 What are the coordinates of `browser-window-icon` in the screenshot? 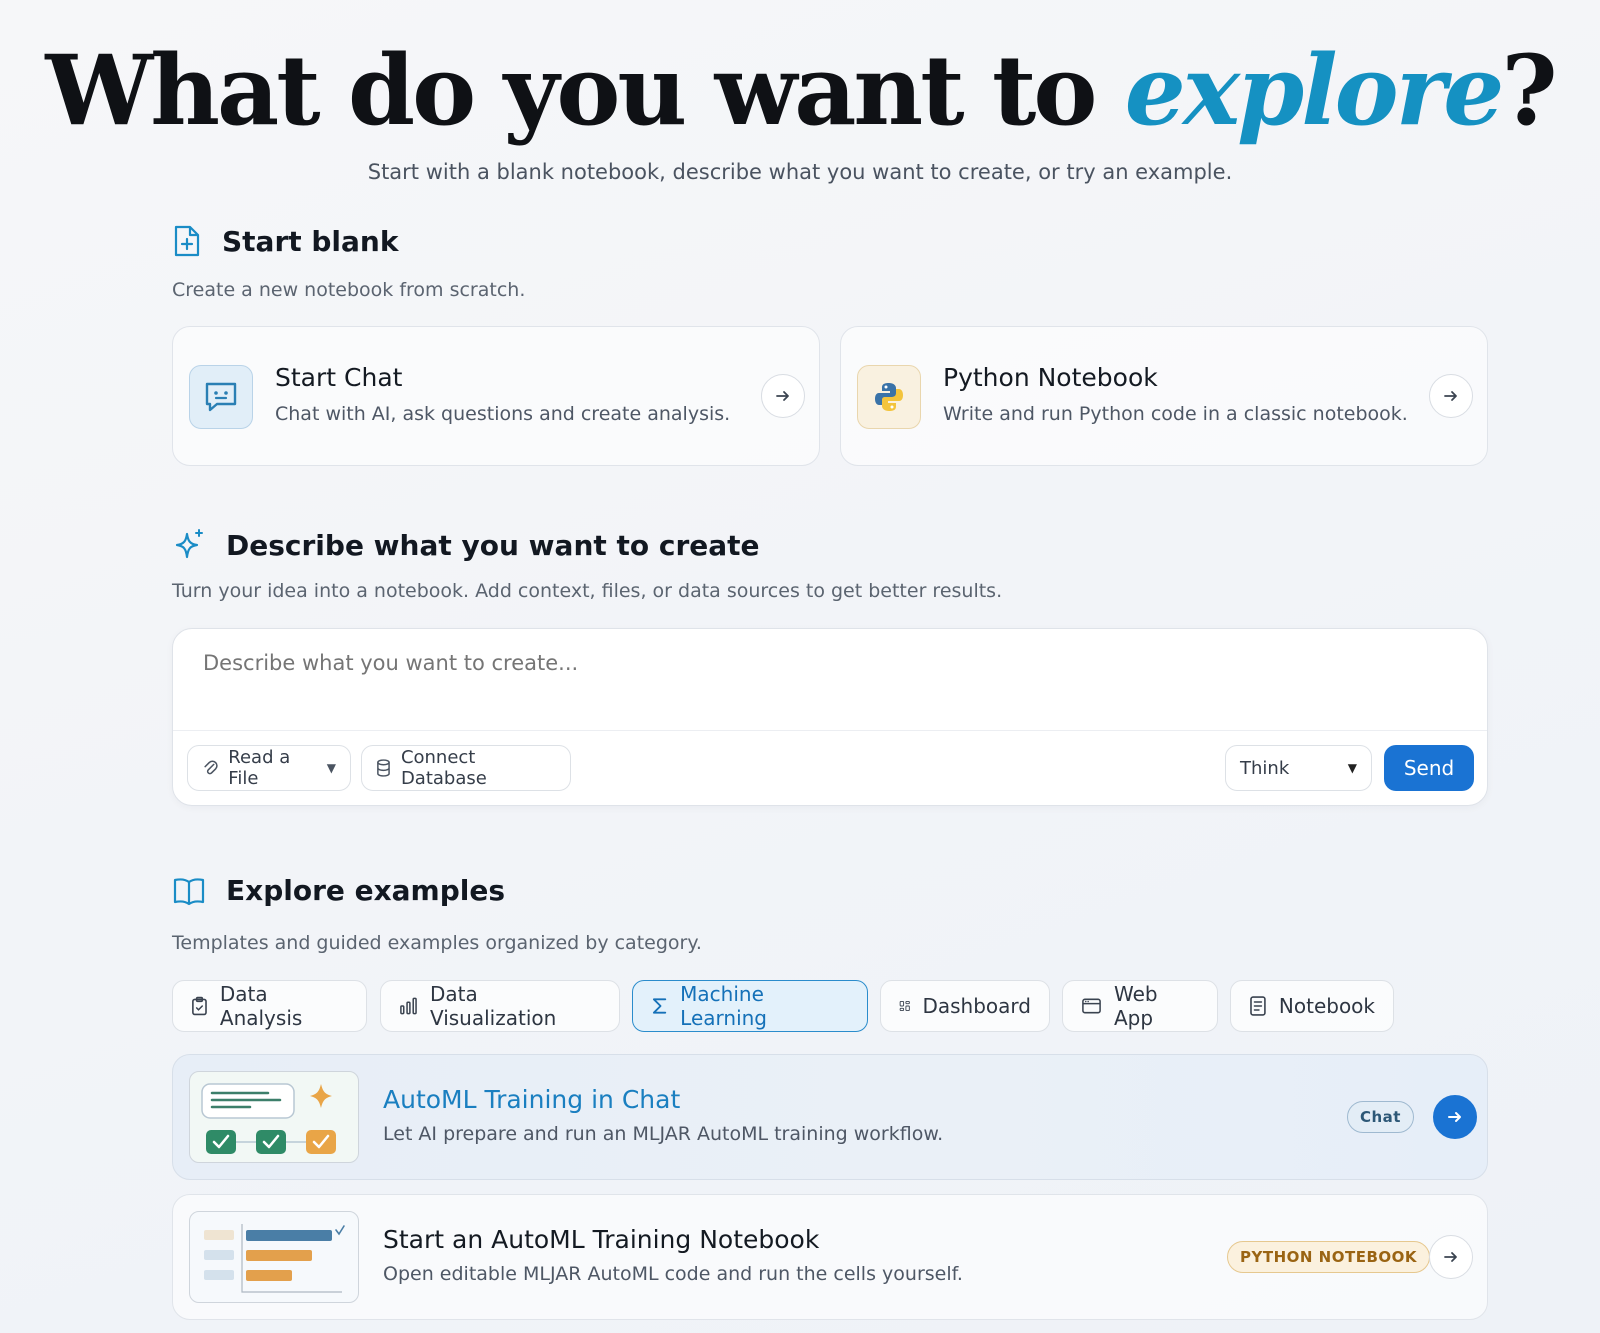 It's located at (1091, 1006).